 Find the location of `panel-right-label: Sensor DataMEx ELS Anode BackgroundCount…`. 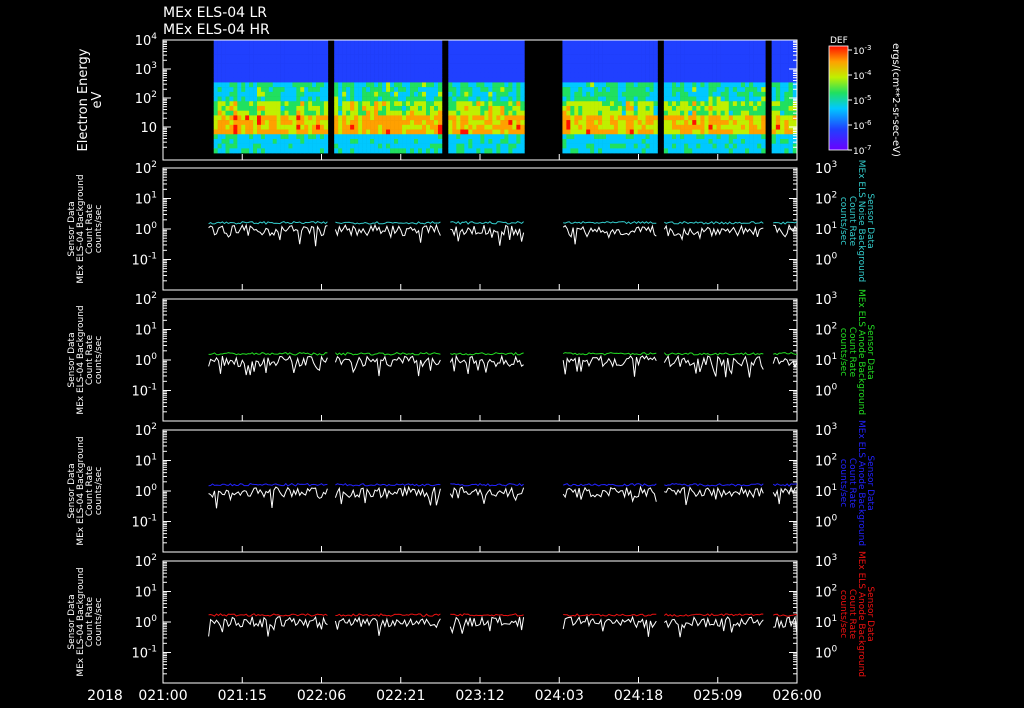

panel-right-label: Sensor DataMEx ELS Anode BackgroundCount… is located at coordinates (856, 483).